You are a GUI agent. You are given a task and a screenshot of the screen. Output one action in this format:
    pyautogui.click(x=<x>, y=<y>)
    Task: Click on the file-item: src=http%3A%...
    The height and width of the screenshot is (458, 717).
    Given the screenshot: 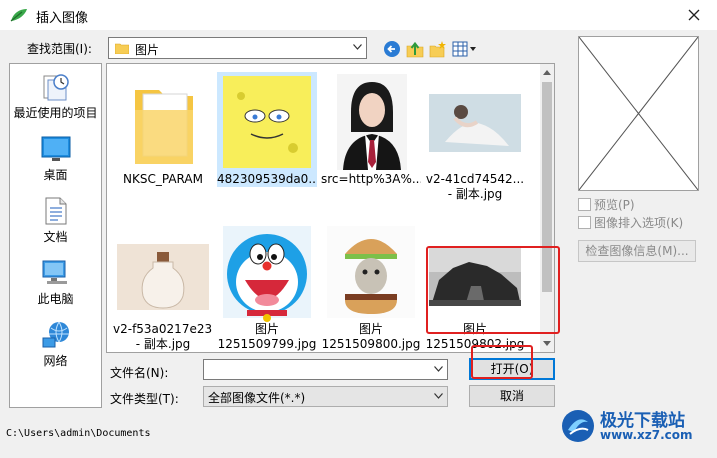 What is the action you would take?
    pyautogui.click(x=371, y=142)
    